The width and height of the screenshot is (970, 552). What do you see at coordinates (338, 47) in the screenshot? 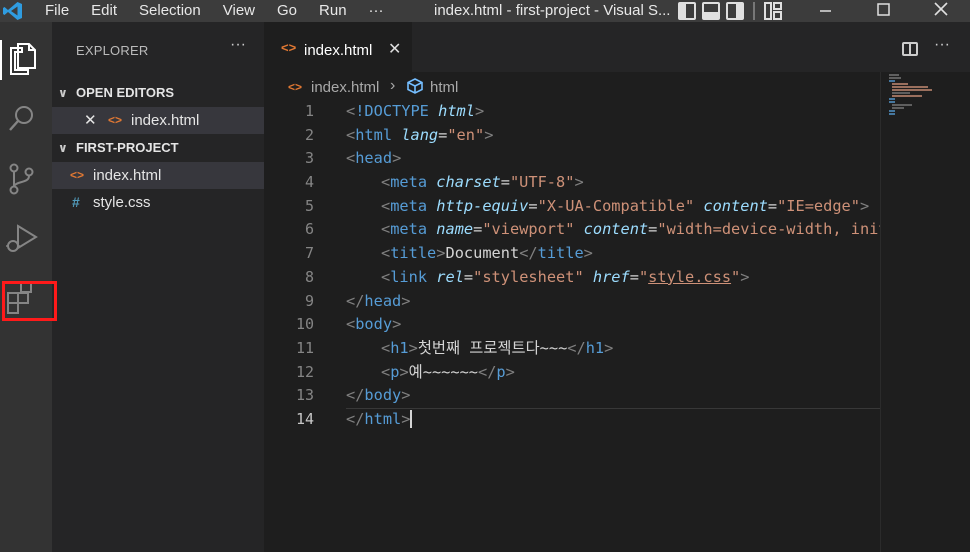
I see `tab-index-html: <> index.html ✕` at bounding box center [338, 47].